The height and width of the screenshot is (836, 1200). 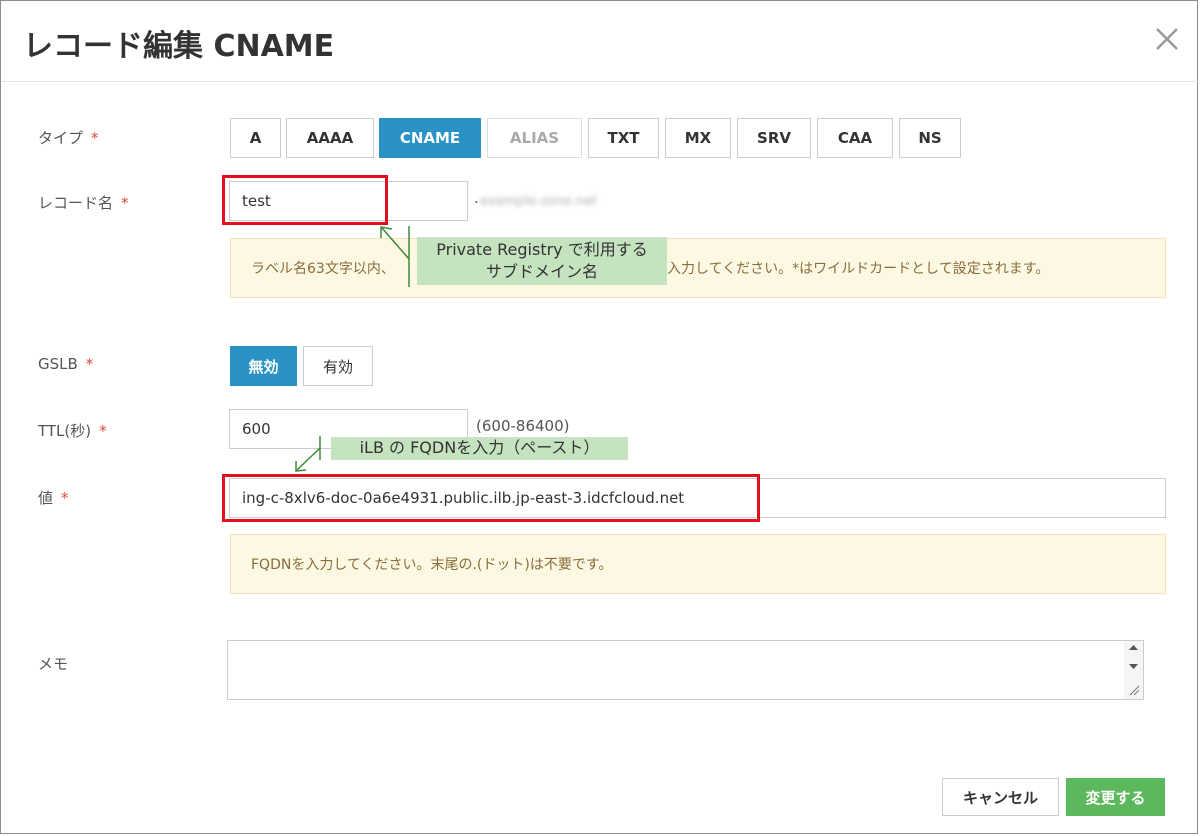 What do you see at coordinates (855, 138) in the screenshot?
I see `type-button-caa: CAA` at bounding box center [855, 138].